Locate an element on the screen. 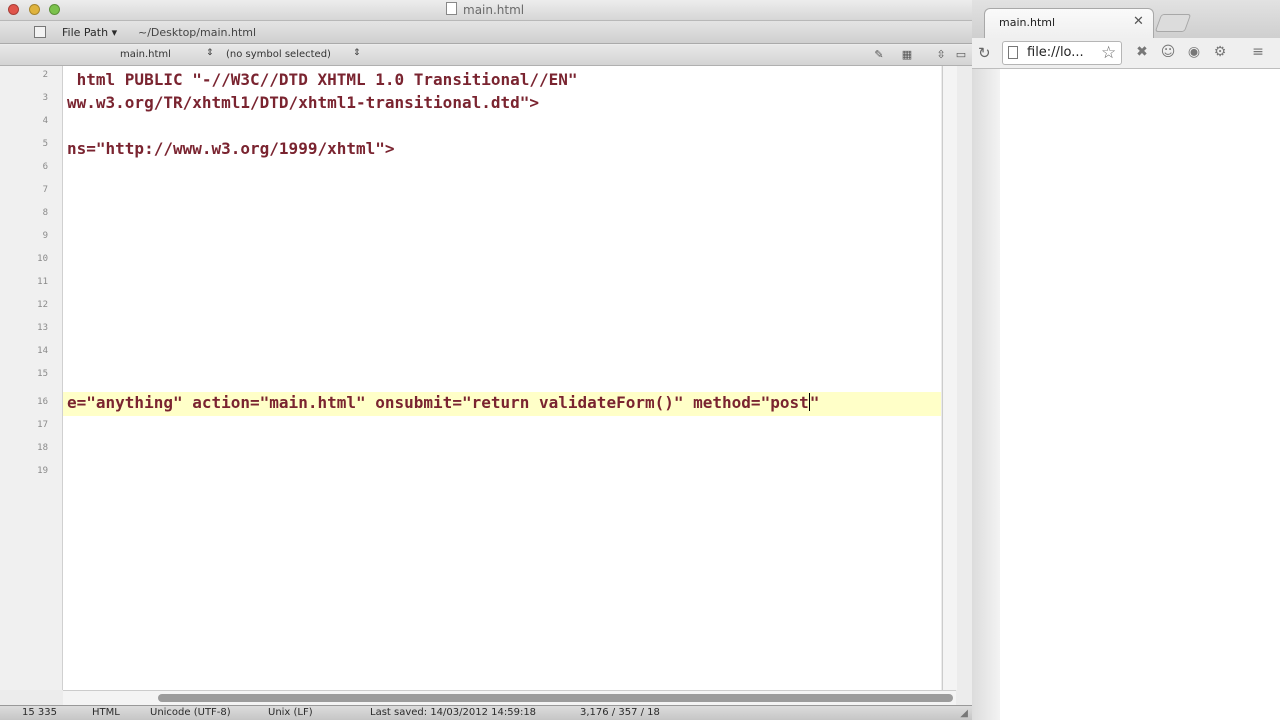 The image size is (1280, 720). window-shadow is located at coordinates (986, 360).